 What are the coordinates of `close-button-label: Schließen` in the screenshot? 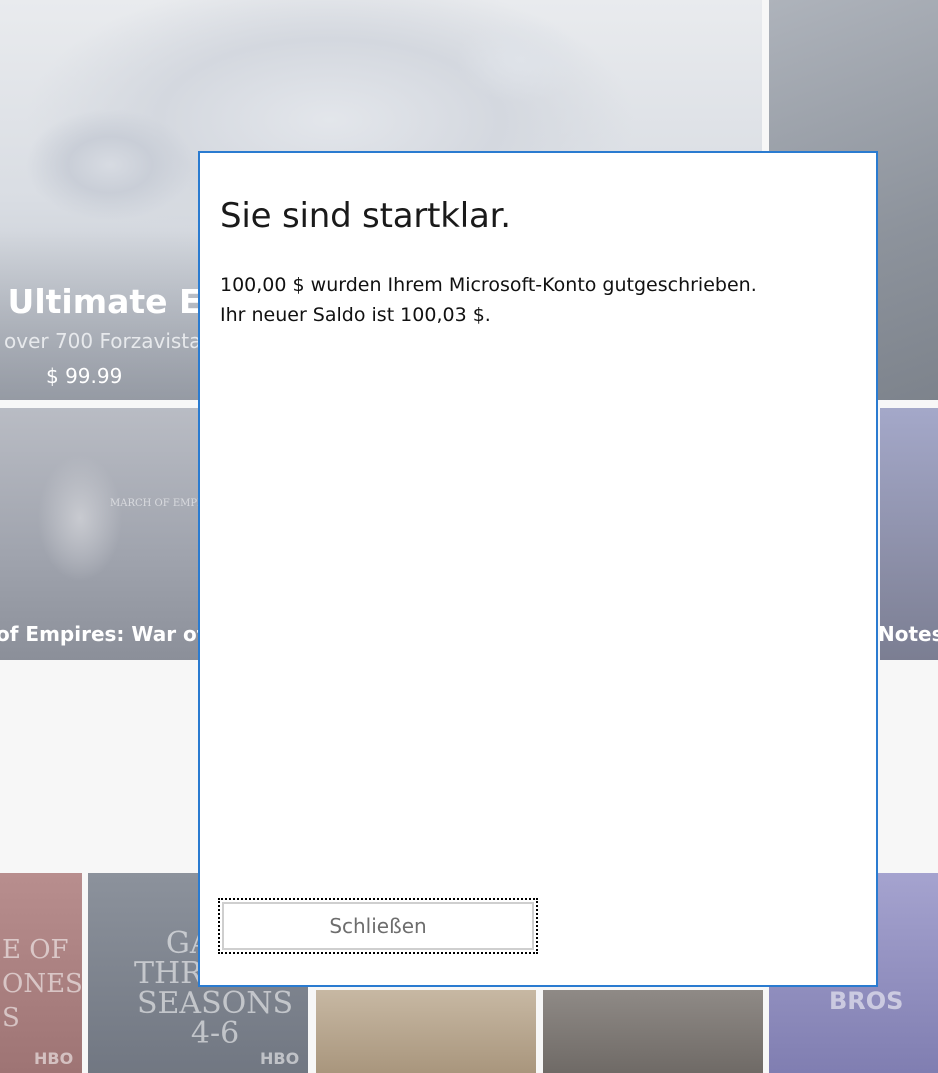 It's located at (378, 926).